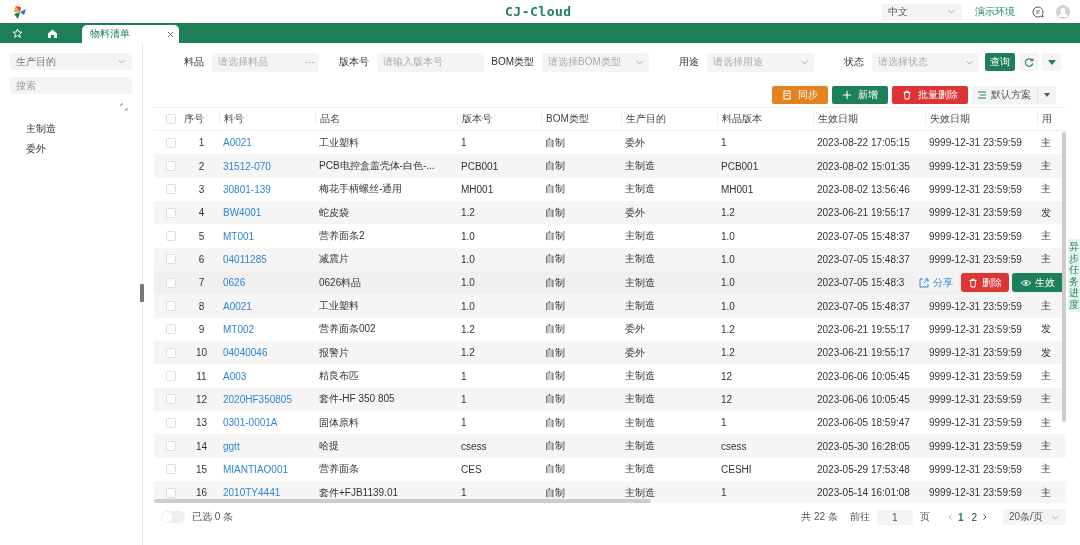  What do you see at coordinates (142, 293) in the screenshot?
I see `resize-handle` at bounding box center [142, 293].